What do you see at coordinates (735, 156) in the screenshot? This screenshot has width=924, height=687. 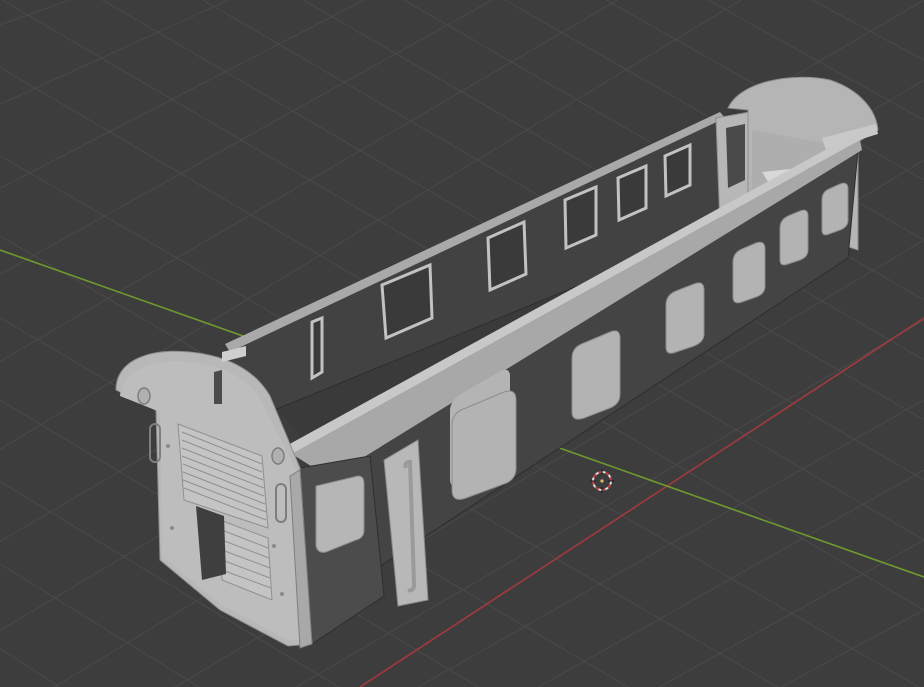 I see `far-end-door` at bounding box center [735, 156].